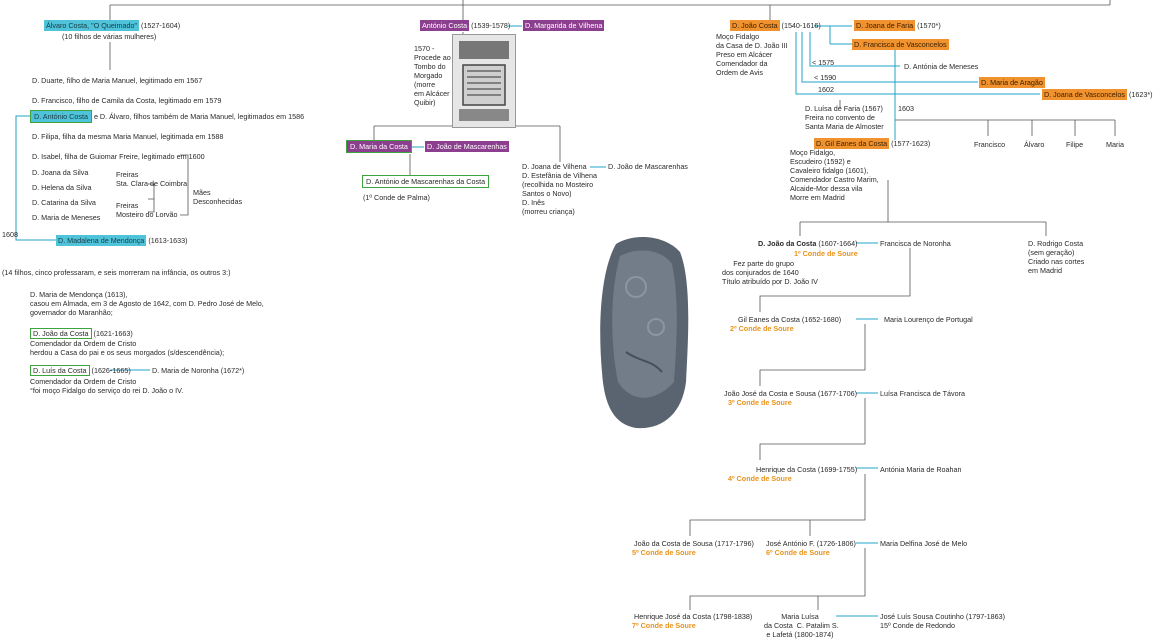 Image resolution: width=1174 pixels, height=642 pixels. I want to click on joao3b-spouse: Luísa Francisca de Távora, so click(922, 393).